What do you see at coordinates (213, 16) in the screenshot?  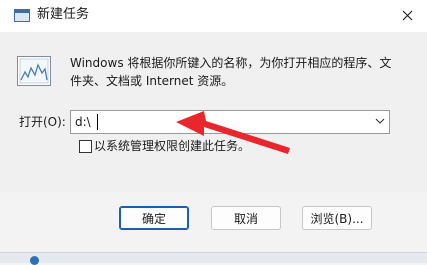 I see `title-bar: 新建任务` at bounding box center [213, 16].